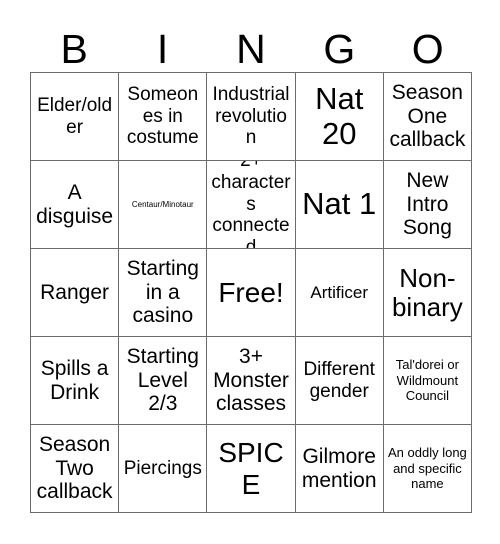 Image resolution: width=500 pixels, height=544 pixels. I want to click on bingo-square: Tal'dorei or Wildmount Council, so click(427, 381).